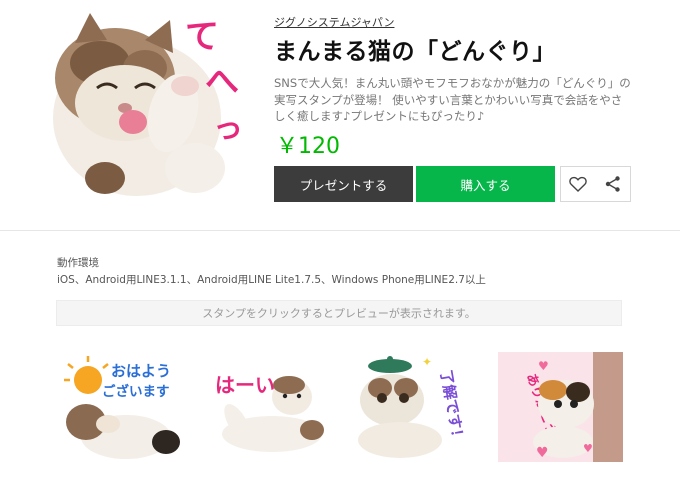  Describe the element at coordinates (343, 184) in the screenshot. I see `present-button: プレゼントする` at that location.